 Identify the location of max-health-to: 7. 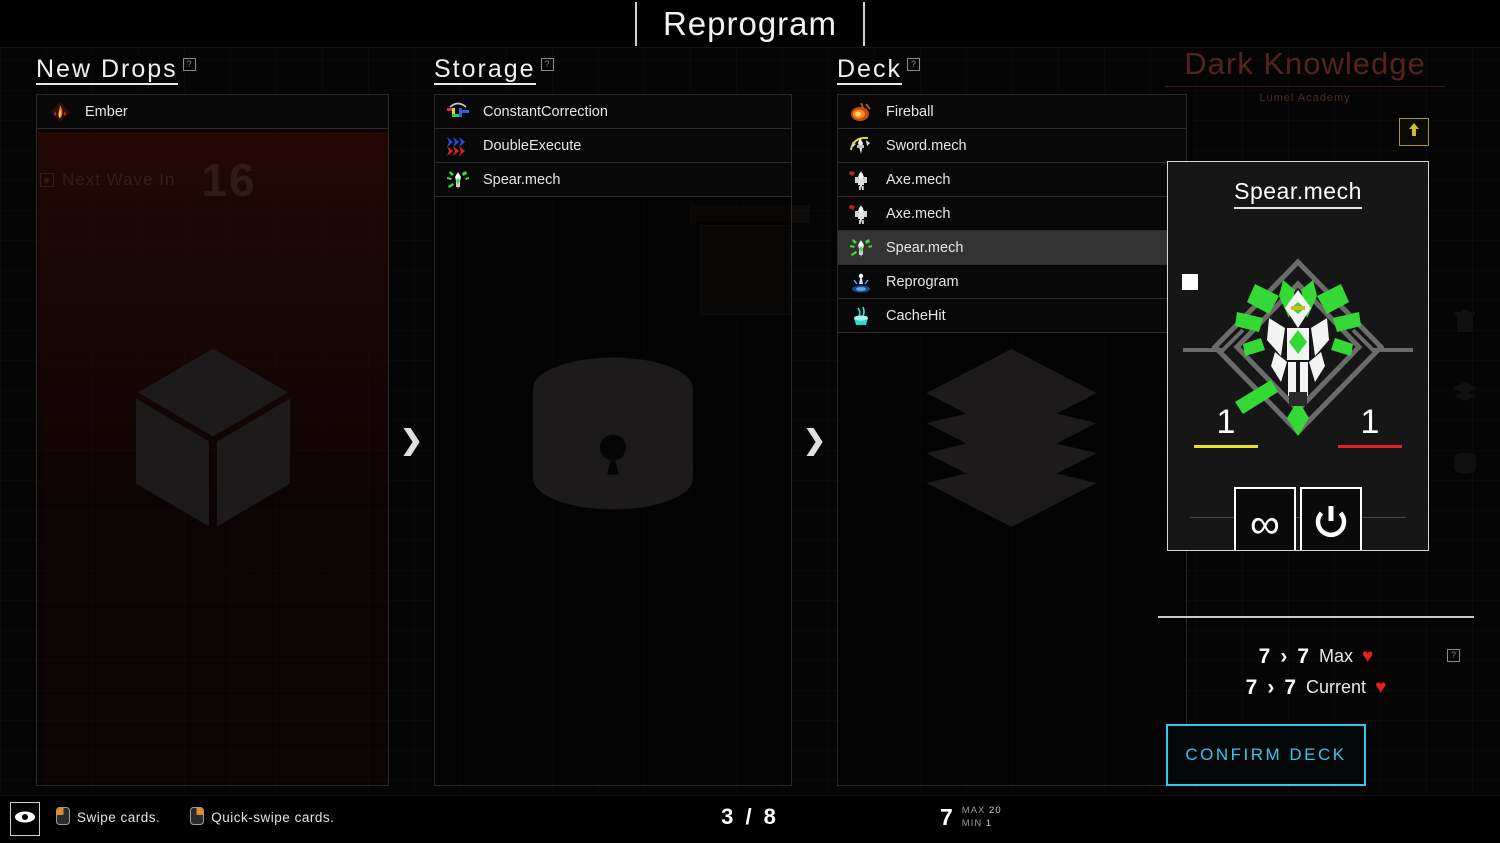
(1304, 656).